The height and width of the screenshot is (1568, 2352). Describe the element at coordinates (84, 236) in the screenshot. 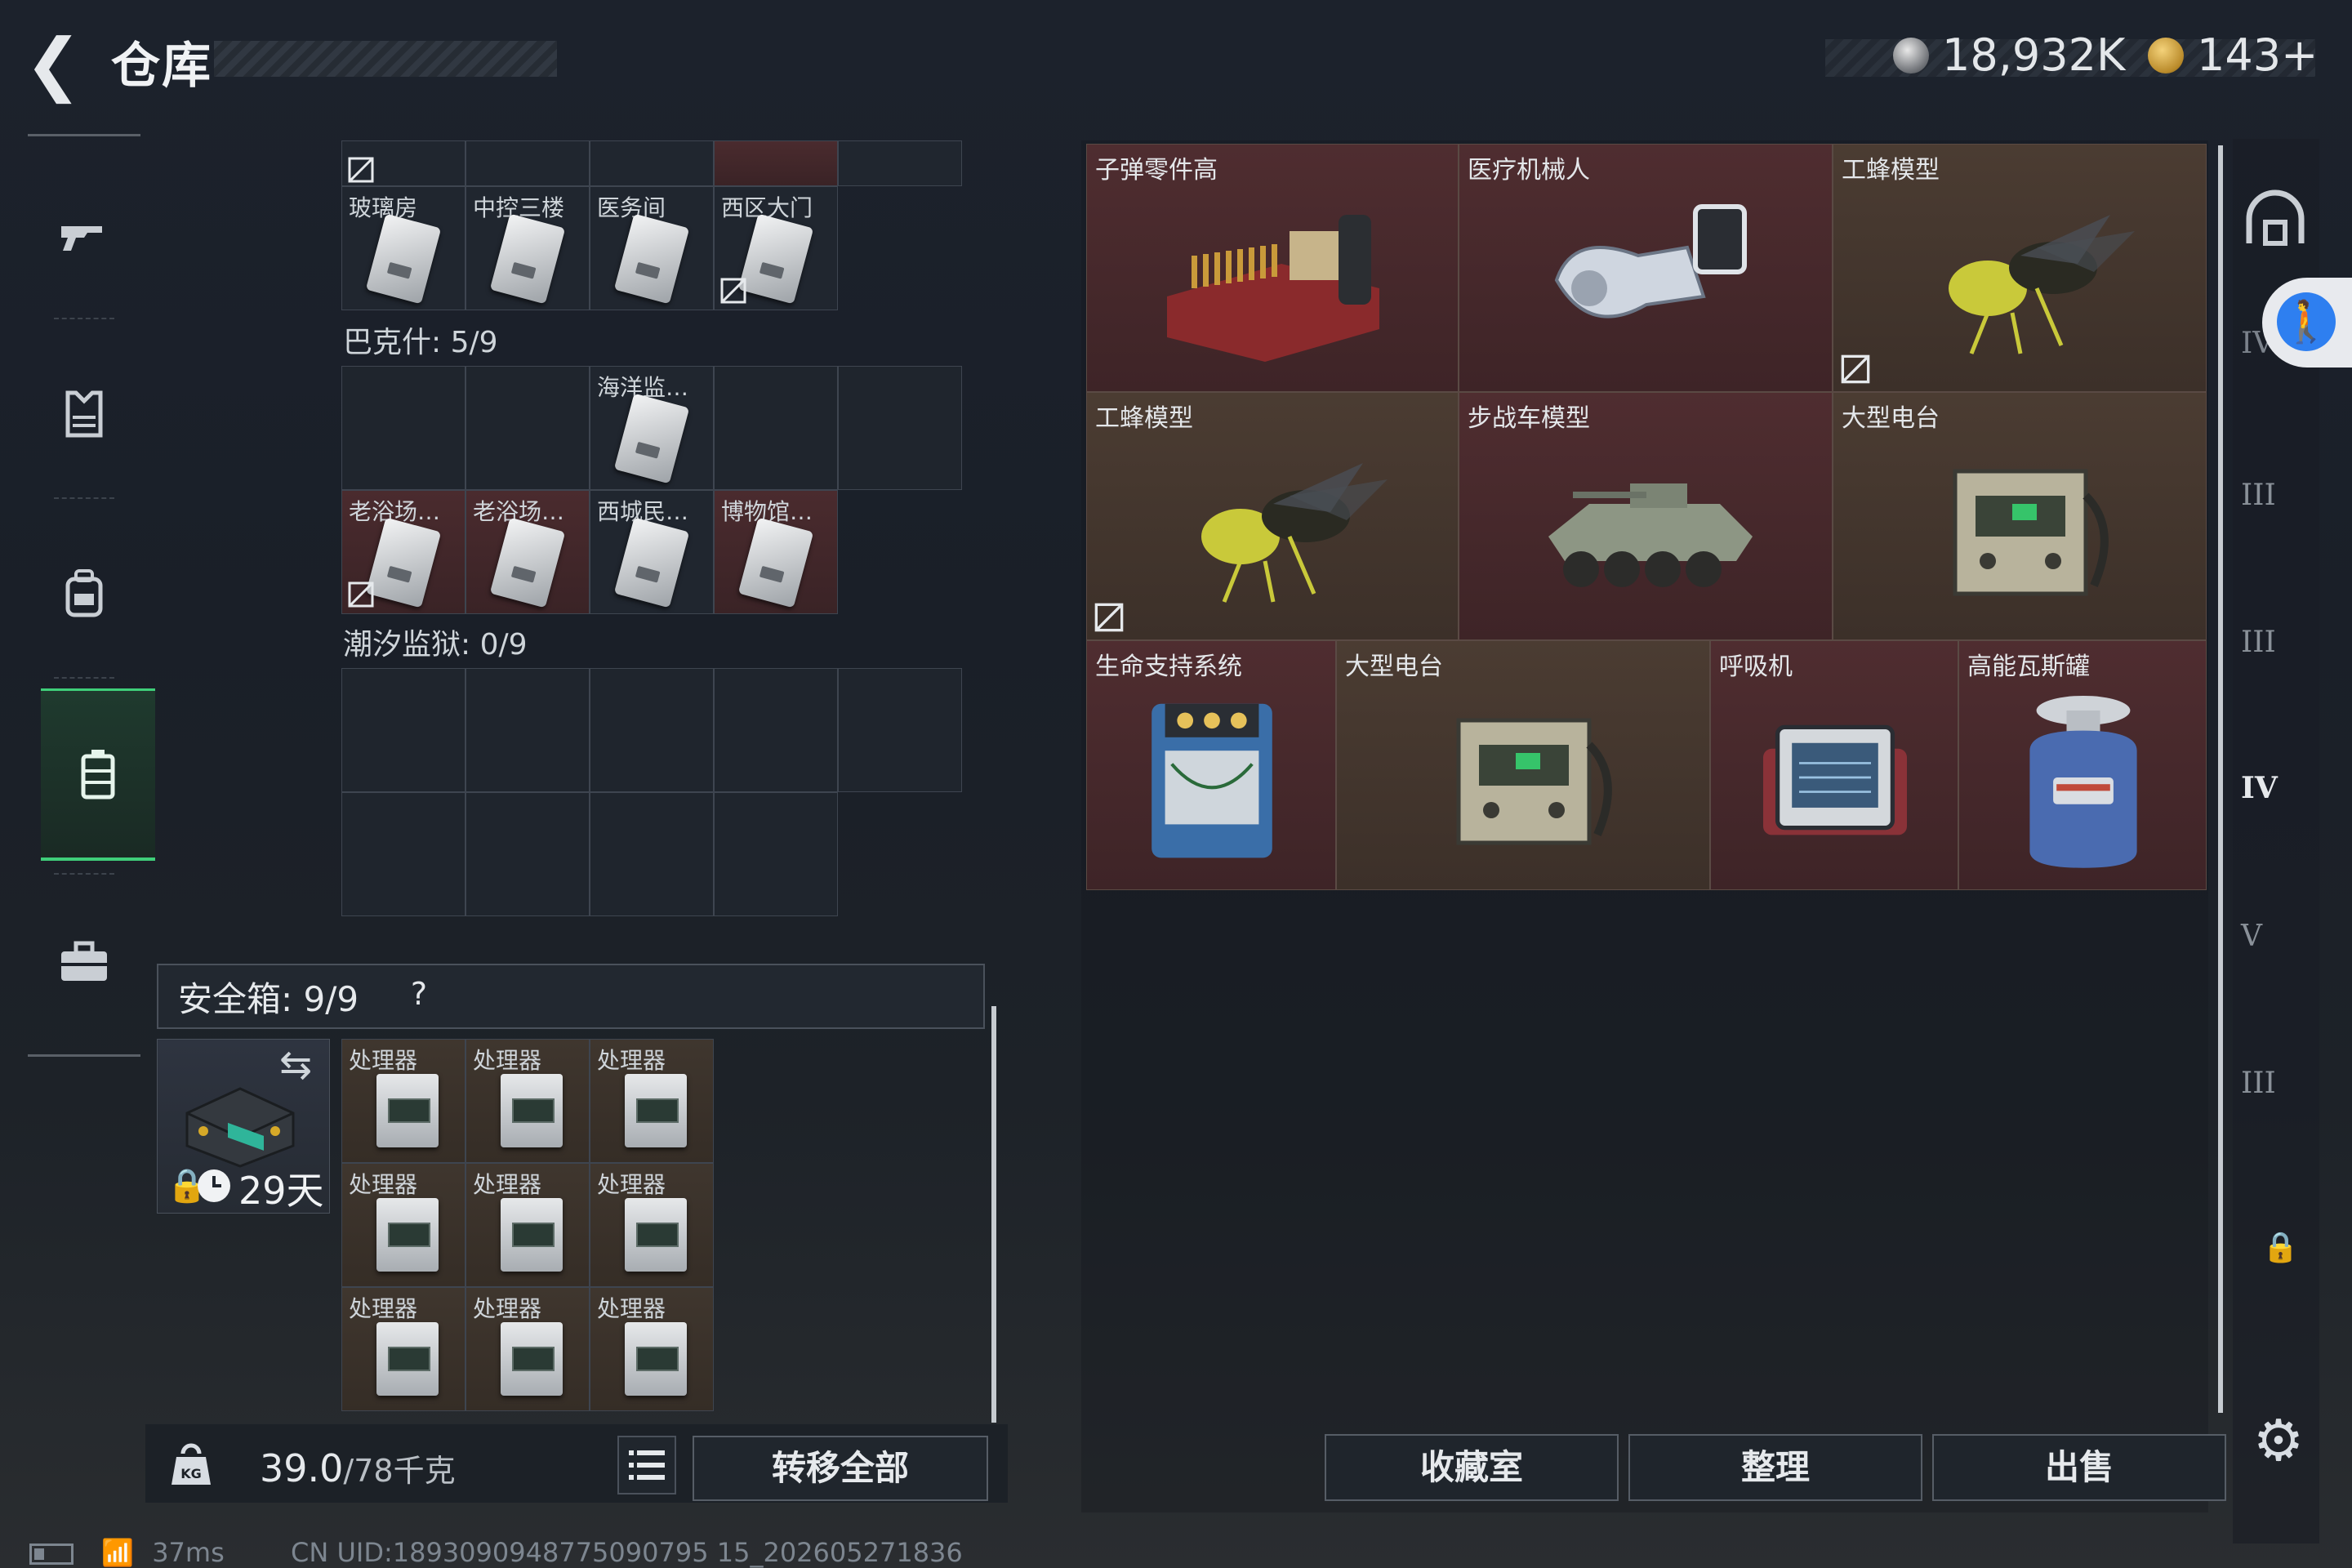

I see `nav-weapons` at that location.